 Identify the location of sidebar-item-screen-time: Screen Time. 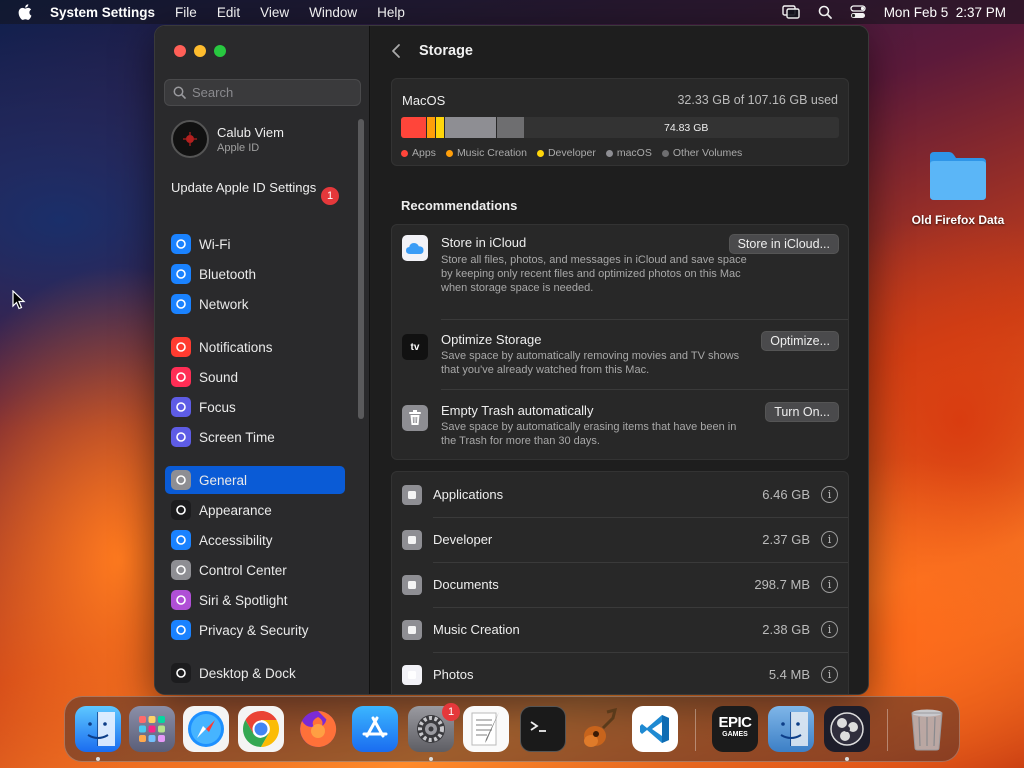
(255, 437).